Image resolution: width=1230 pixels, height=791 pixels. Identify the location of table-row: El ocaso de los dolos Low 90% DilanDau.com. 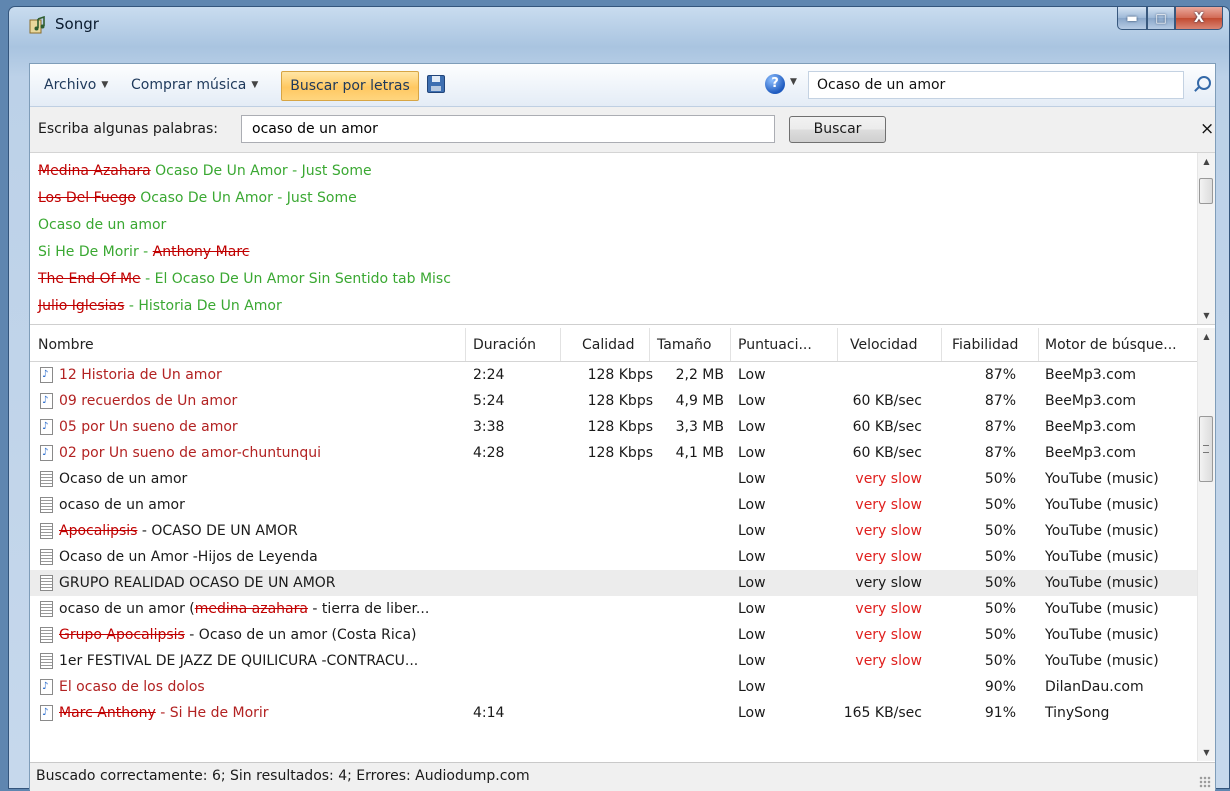
(614, 687).